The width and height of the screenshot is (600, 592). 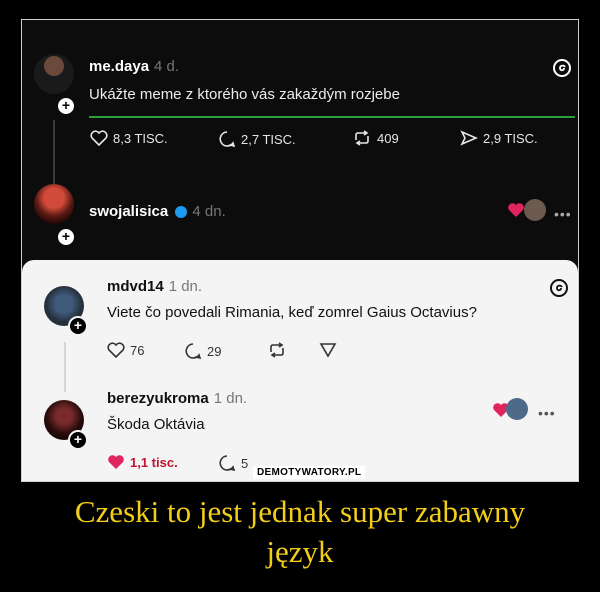 I want to click on avatar-me-daya, so click(x=54, y=74).